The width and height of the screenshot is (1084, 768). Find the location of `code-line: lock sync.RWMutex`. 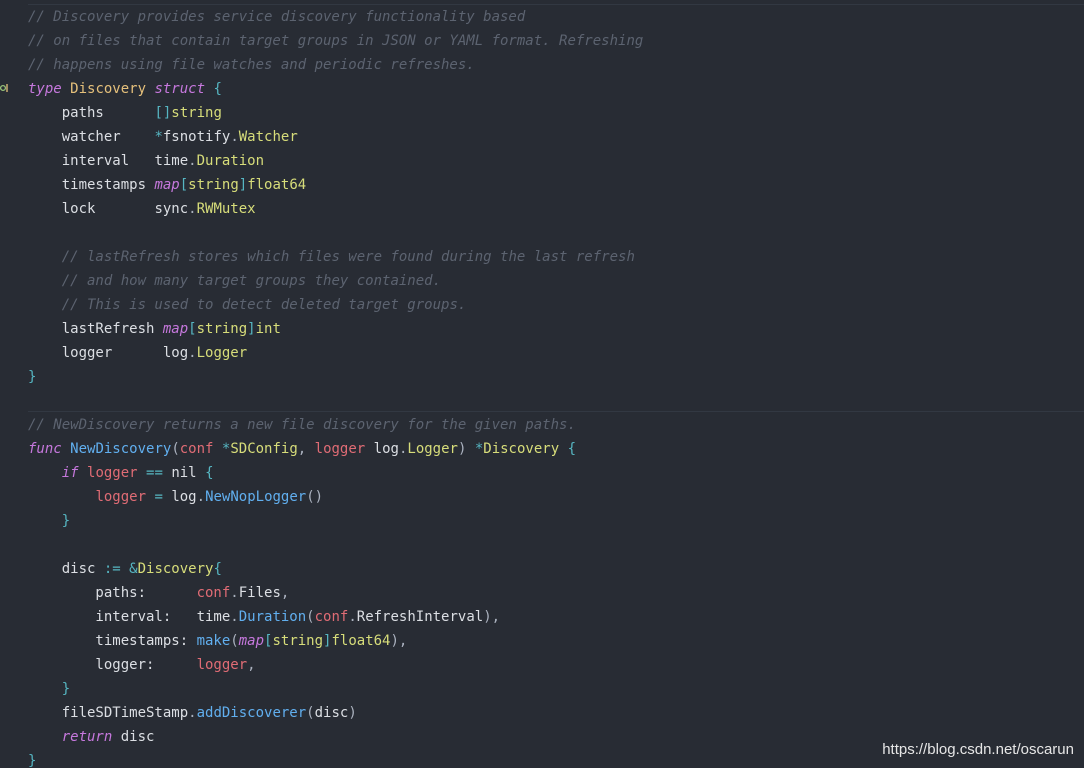

code-line: lock sync.RWMutex is located at coordinates (142, 209).